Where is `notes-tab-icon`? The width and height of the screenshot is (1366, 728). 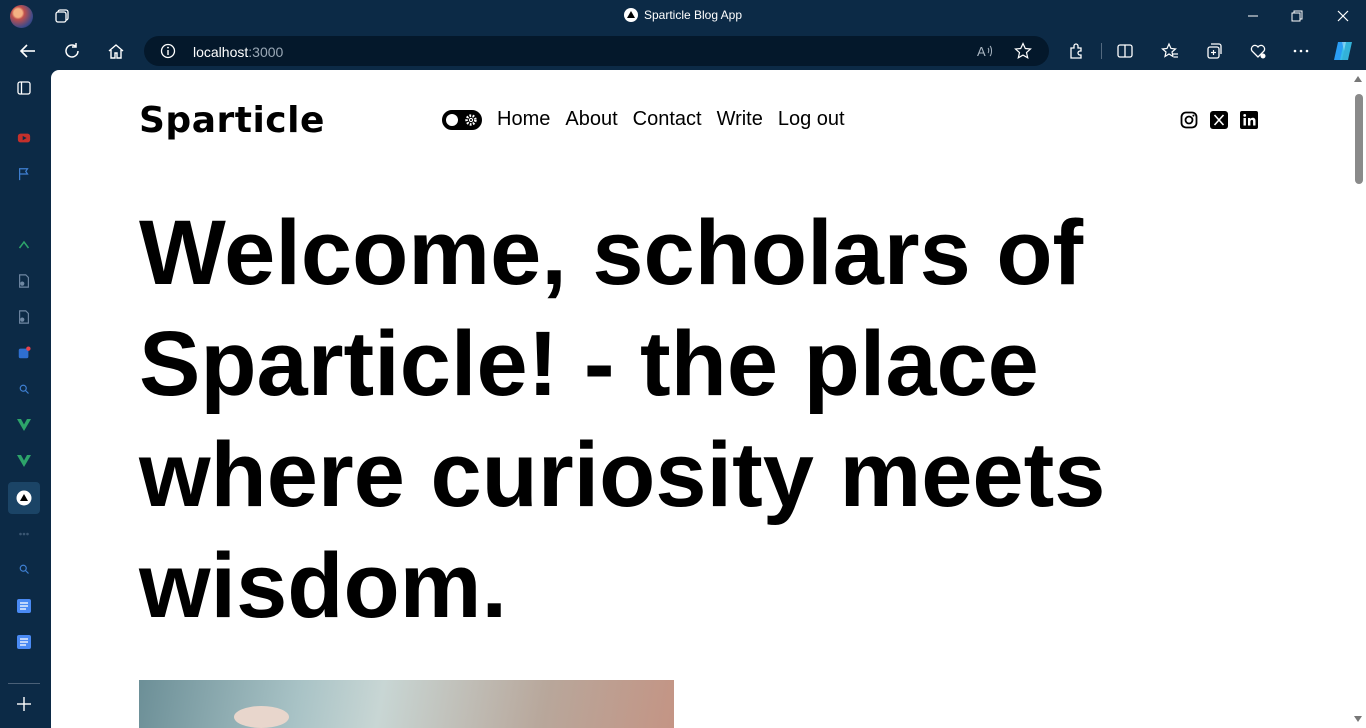
notes-tab-icon is located at coordinates (24, 353).